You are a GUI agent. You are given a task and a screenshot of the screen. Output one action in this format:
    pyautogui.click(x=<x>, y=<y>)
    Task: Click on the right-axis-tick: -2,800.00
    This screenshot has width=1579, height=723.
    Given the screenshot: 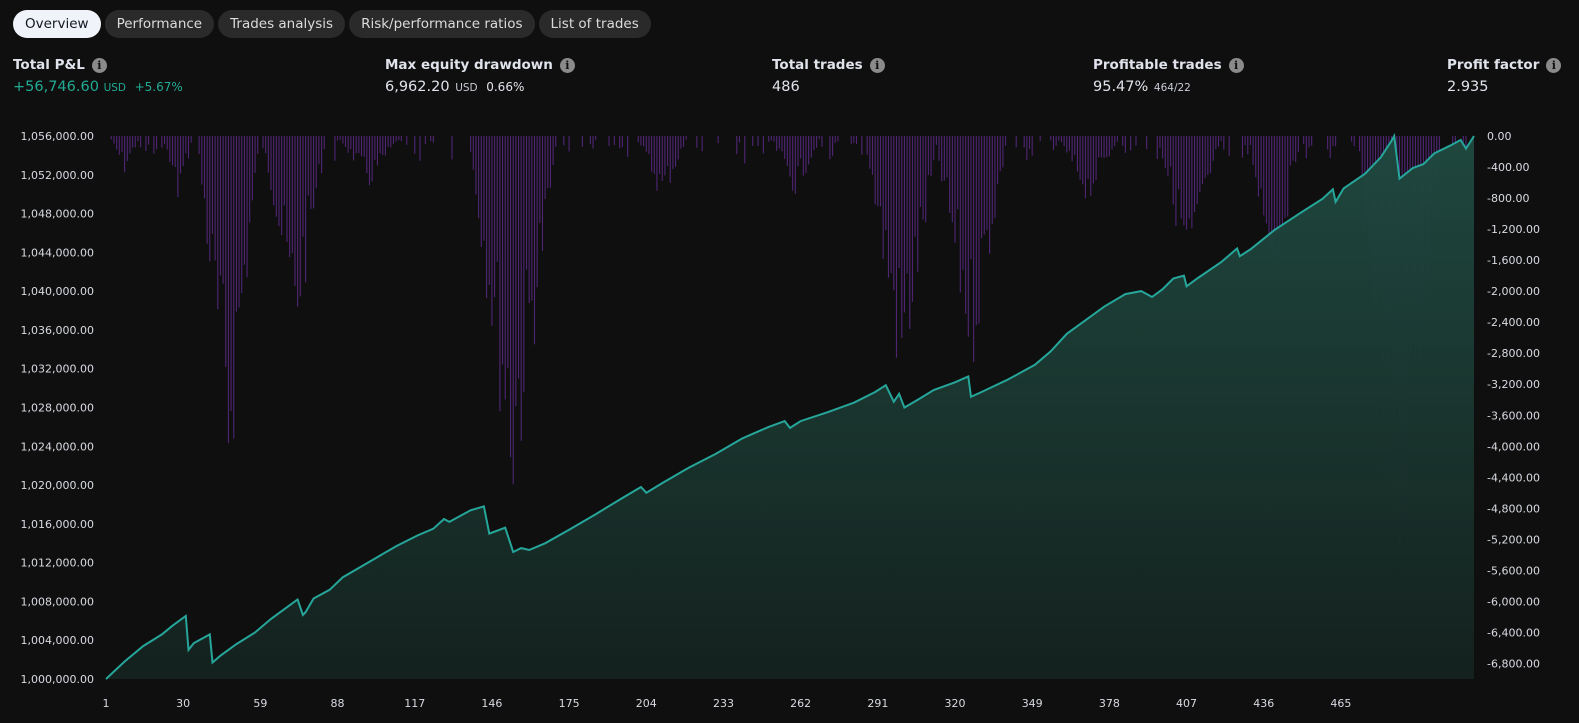 What is the action you would take?
    pyautogui.click(x=1513, y=353)
    